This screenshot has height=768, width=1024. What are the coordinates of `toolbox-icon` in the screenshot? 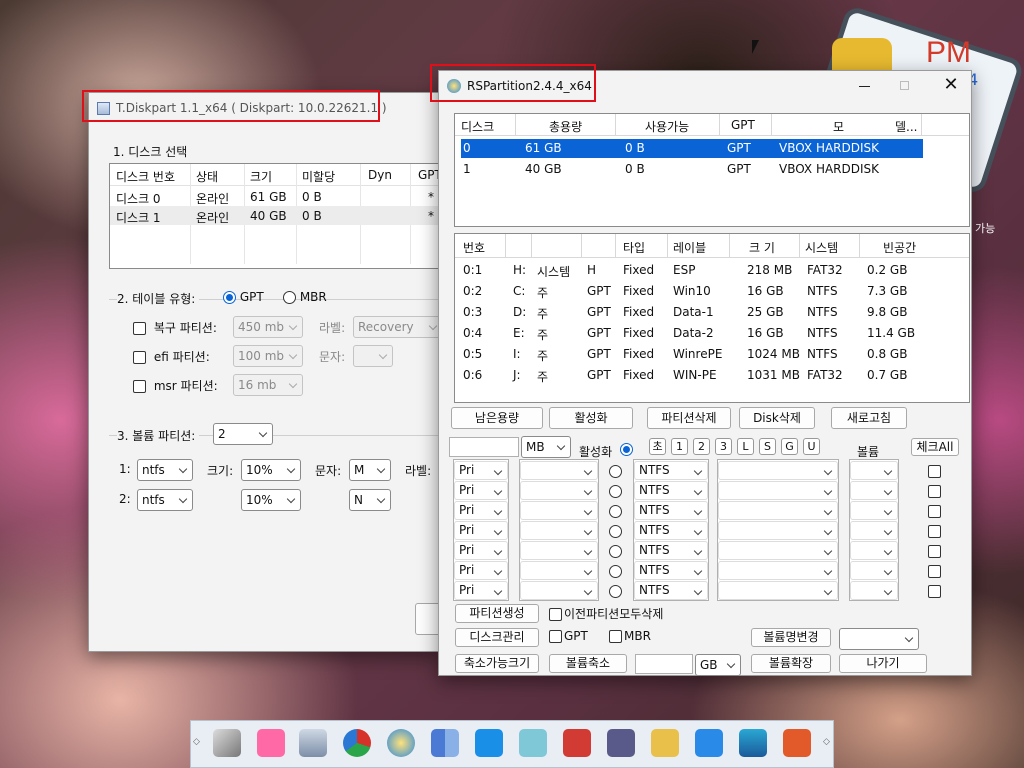 It's located at (577, 743).